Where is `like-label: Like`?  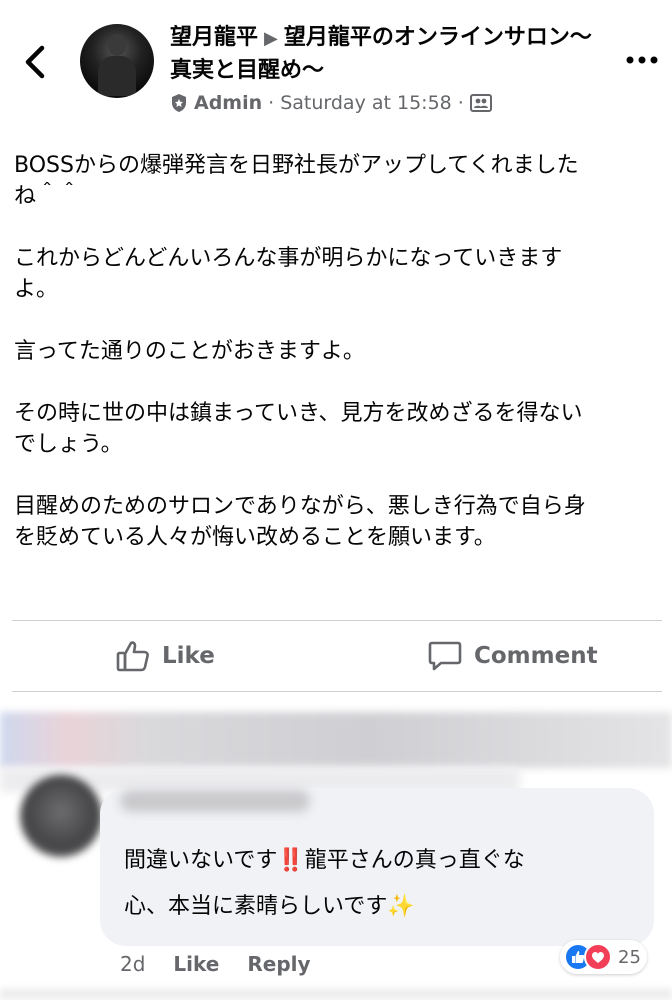 like-label: Like is located at coordinates (188, 656).